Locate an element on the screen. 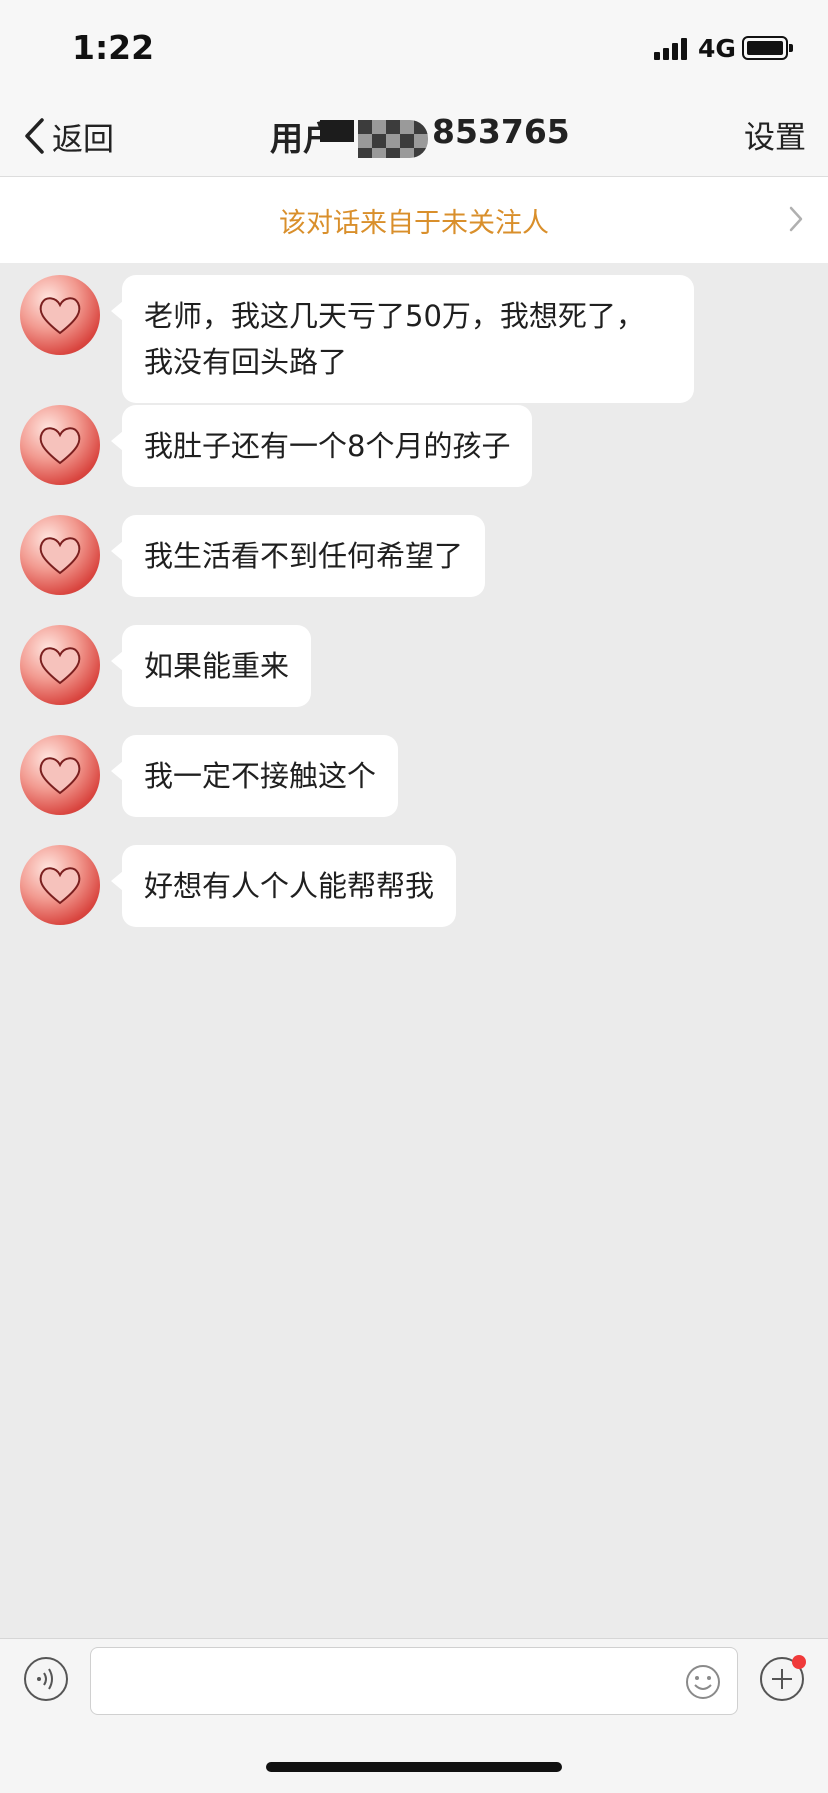  message-bubble: 我肚子还有一个8个月的孩子 is located at coordinates (321, 446).